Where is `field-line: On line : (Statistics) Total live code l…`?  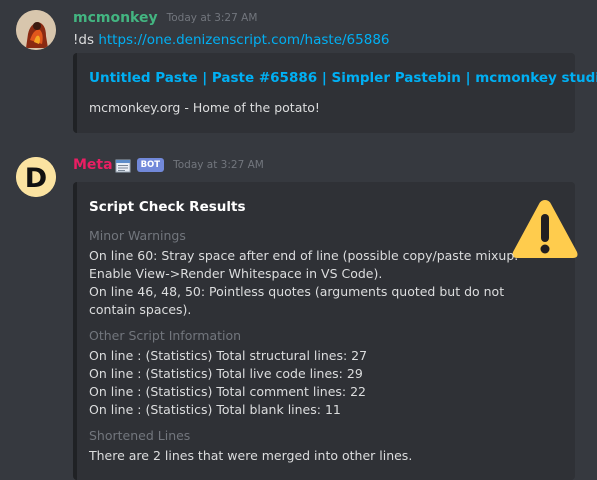 field-line: On line : (Statistics) Total live code l… is located at coordinates (226, 373).